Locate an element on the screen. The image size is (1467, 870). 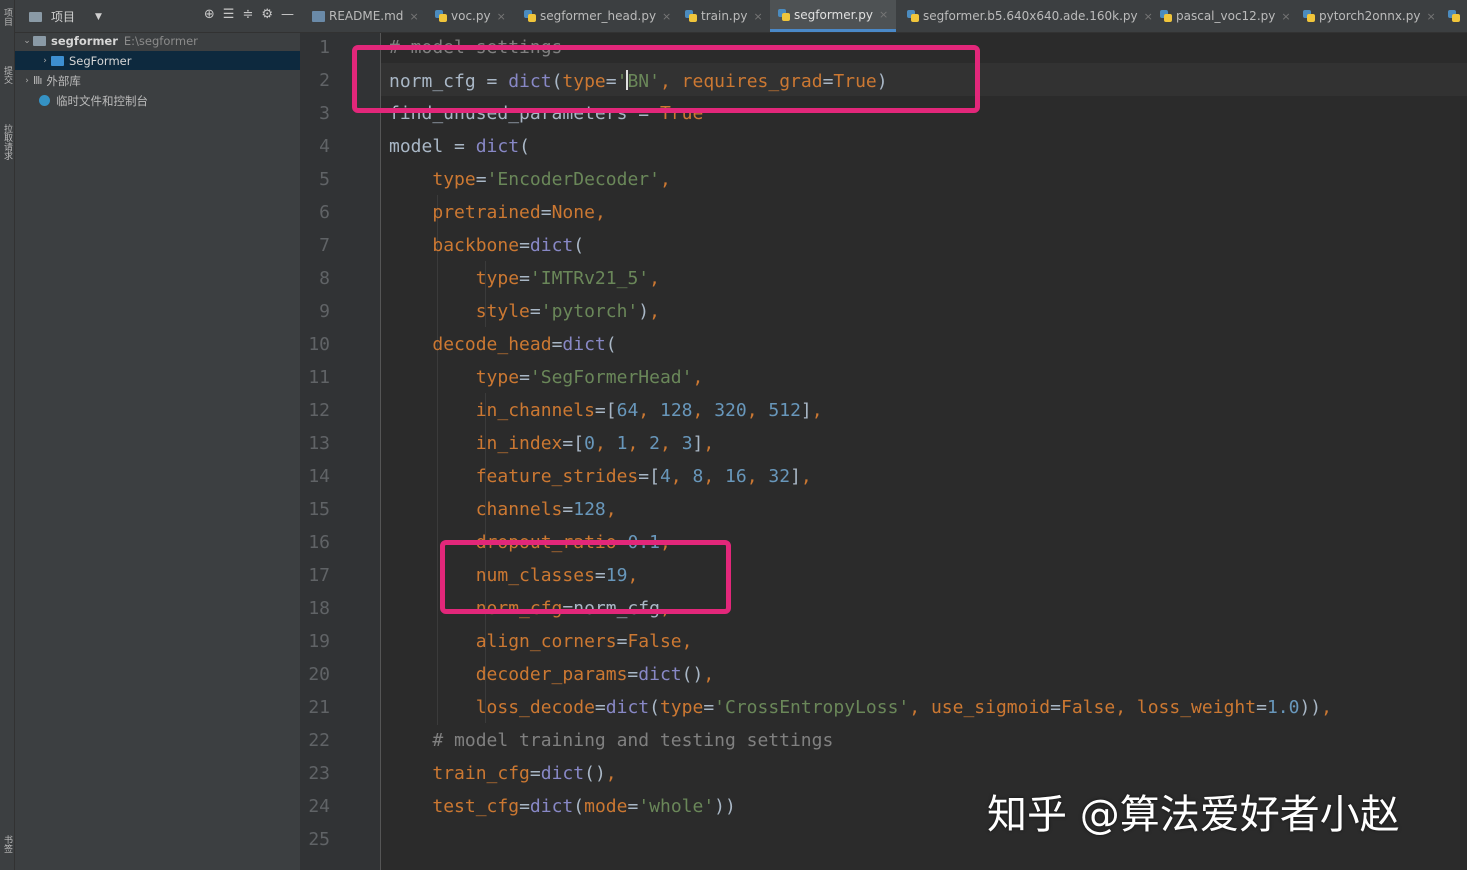
locate-icon: ⊕ is located at coordinates (209, 14).